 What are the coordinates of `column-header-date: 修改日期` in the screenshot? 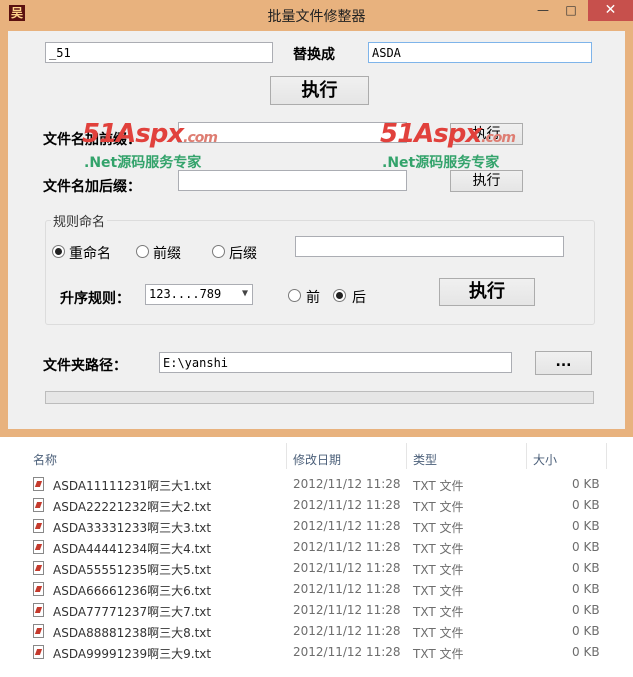 It's located at (317, 459).